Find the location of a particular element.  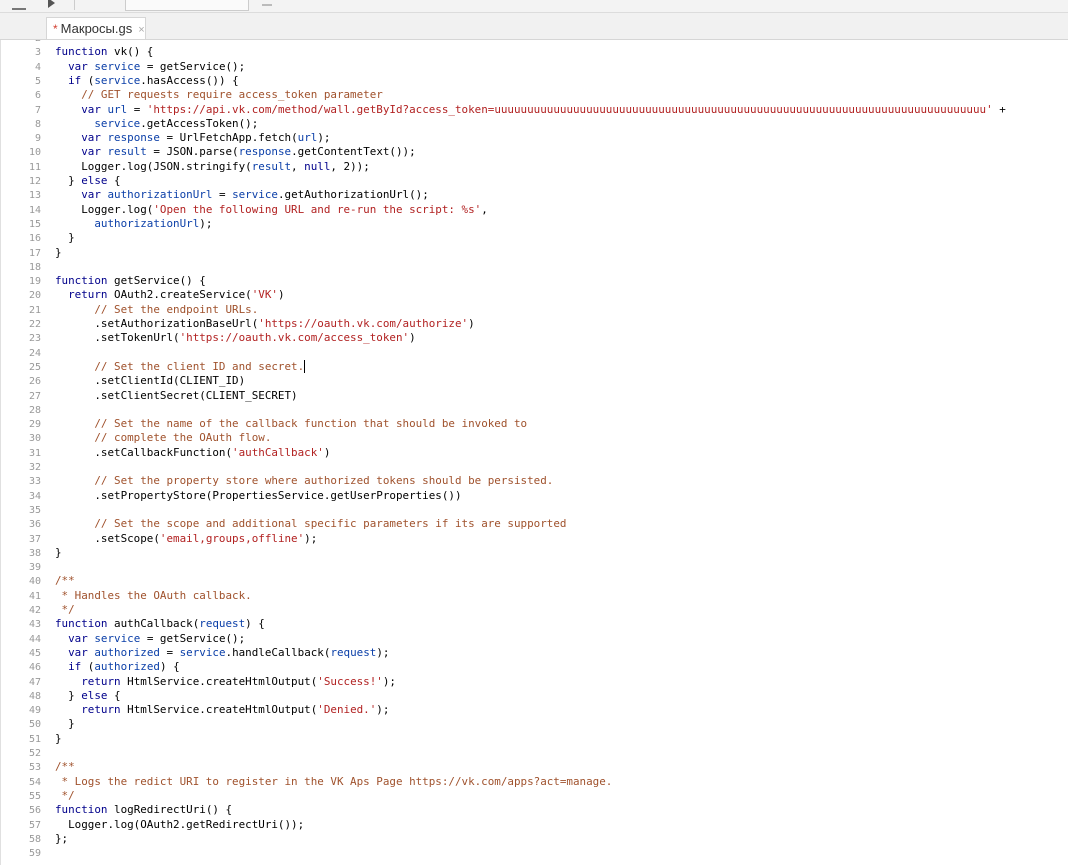

code-line: 56 function logRedirectUri() { is located at coordinates (116, 810).